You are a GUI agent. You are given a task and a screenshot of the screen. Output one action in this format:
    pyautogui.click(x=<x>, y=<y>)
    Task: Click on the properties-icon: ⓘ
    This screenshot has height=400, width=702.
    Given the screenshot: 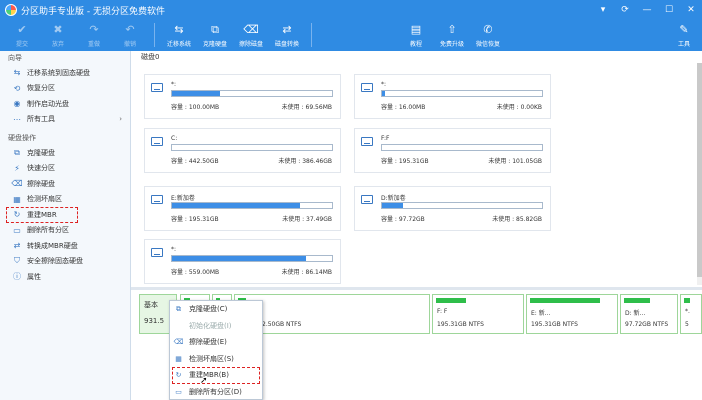 What is the action you would take?
    pyautogui.click(x=17, y=277)
    